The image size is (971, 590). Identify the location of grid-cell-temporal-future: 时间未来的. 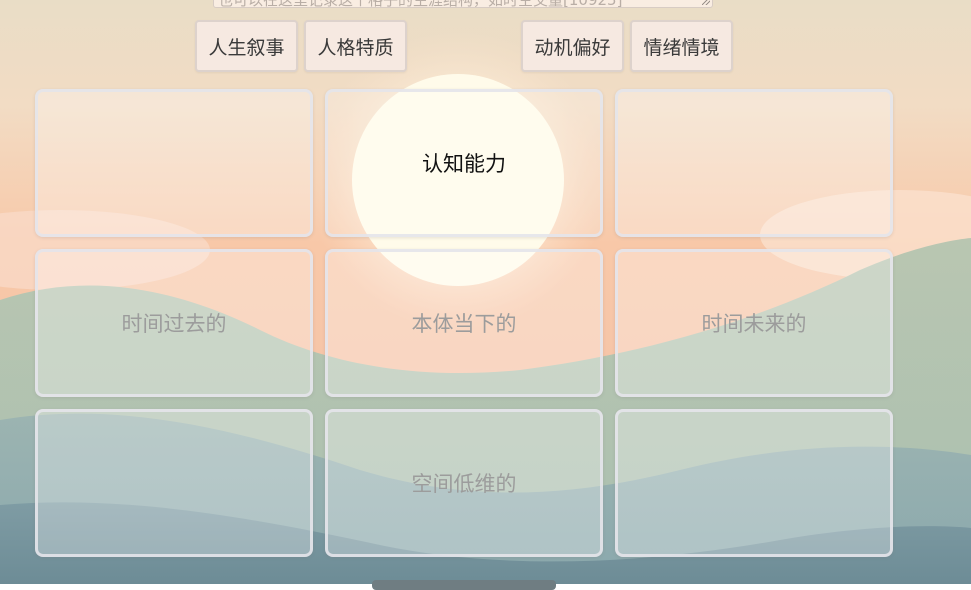
(754, 323).